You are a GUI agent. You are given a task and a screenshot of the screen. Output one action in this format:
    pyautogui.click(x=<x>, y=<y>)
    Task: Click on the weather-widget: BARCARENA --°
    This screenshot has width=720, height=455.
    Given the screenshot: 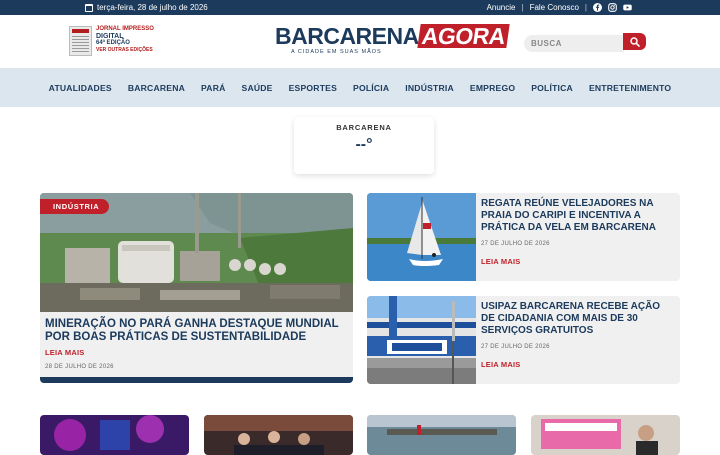 What is the action you would take?
    pyautogui.click(x=364, y=145)
    